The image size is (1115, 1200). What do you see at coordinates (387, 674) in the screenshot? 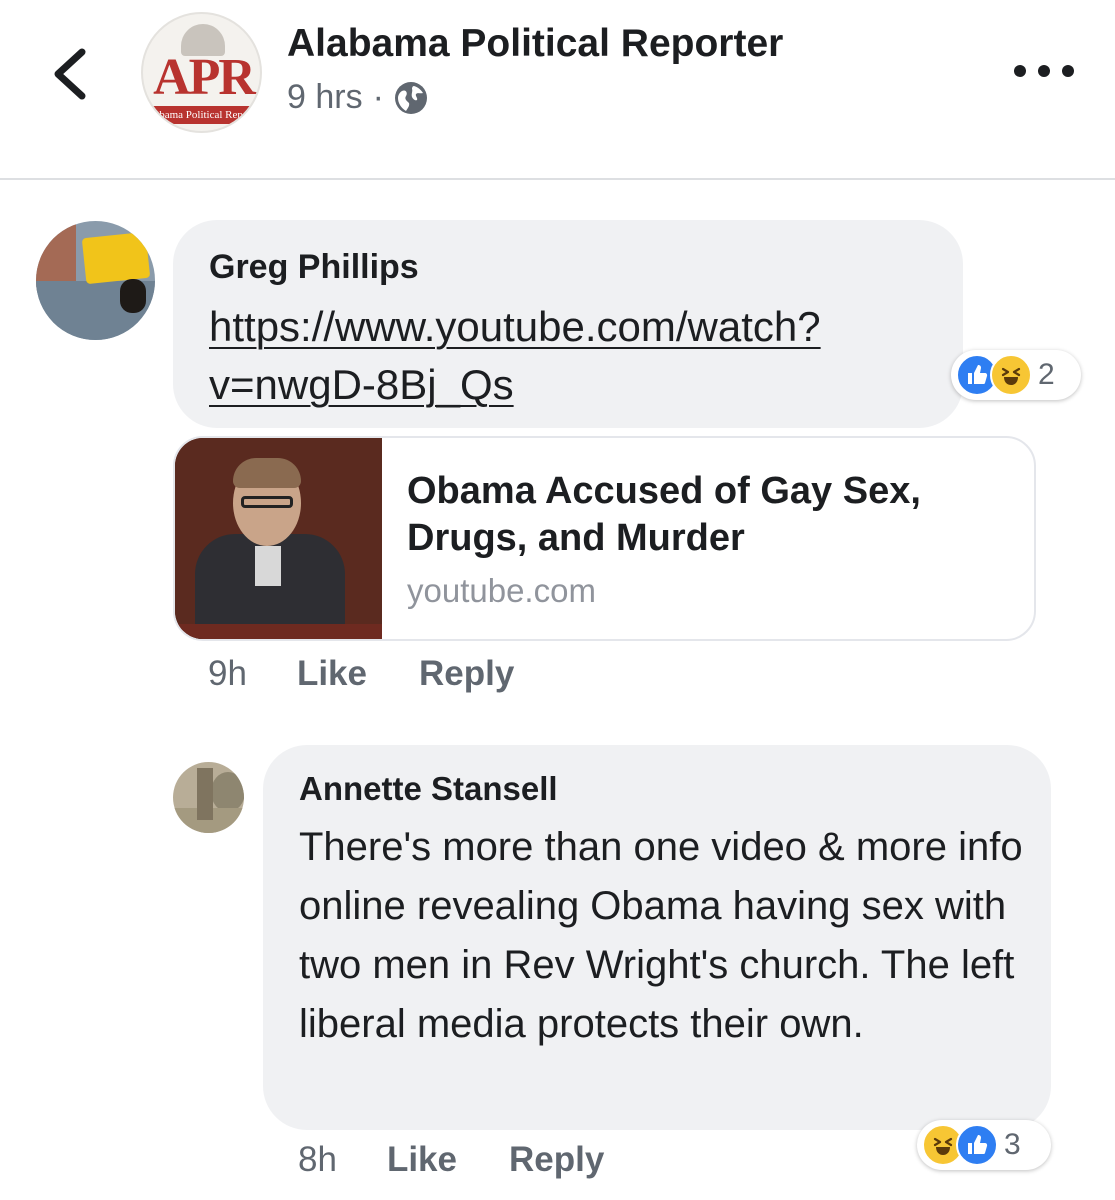
I see `comment-actions: 9h Like Reply` at bounding box center [387, 674].